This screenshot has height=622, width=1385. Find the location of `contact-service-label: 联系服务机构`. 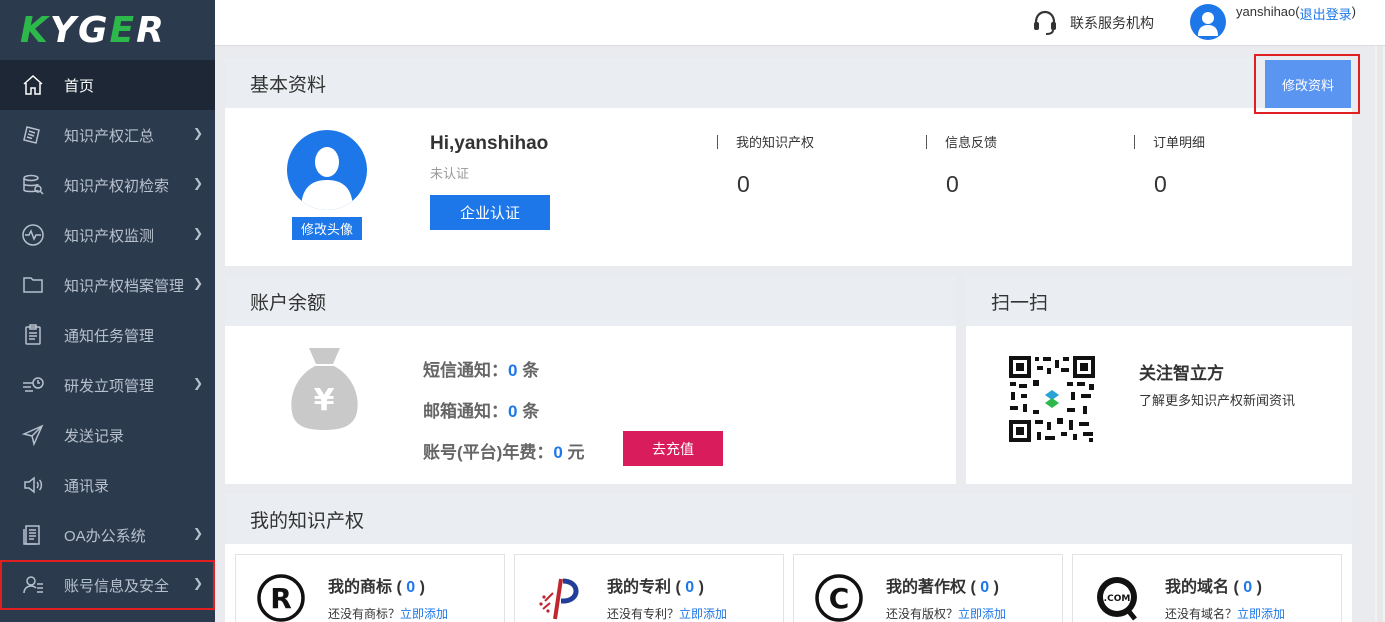

contact-service-label: 联系服务机构 is located at coordinates (1112, 23).